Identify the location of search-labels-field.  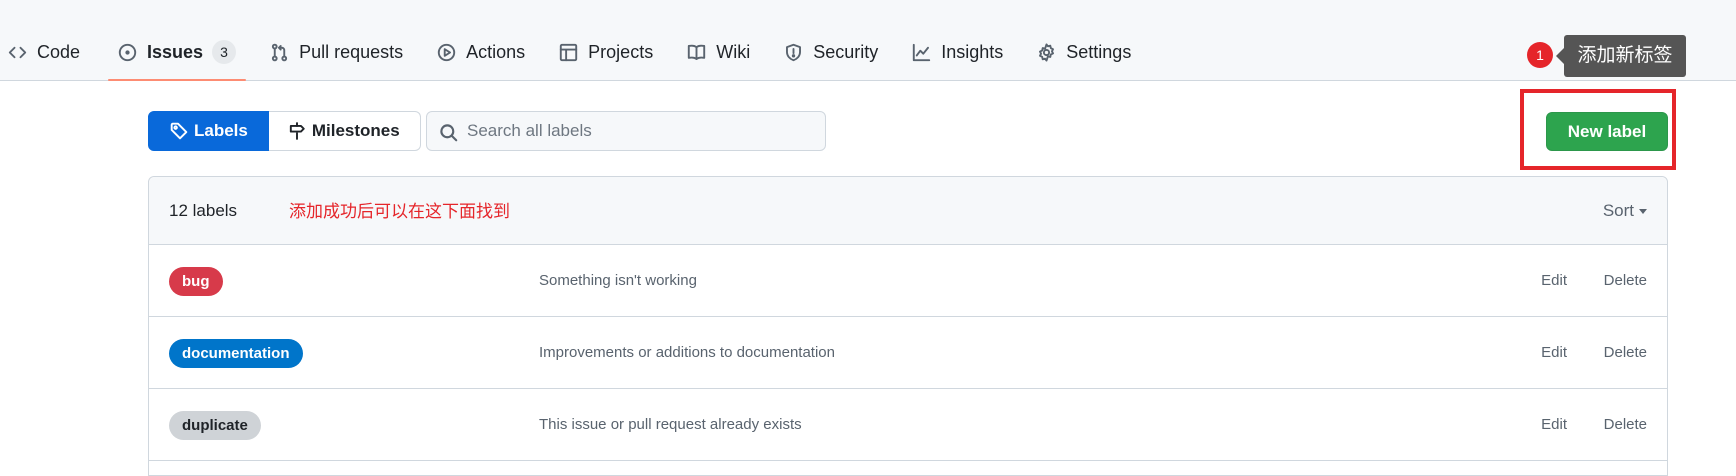
(626, 131).